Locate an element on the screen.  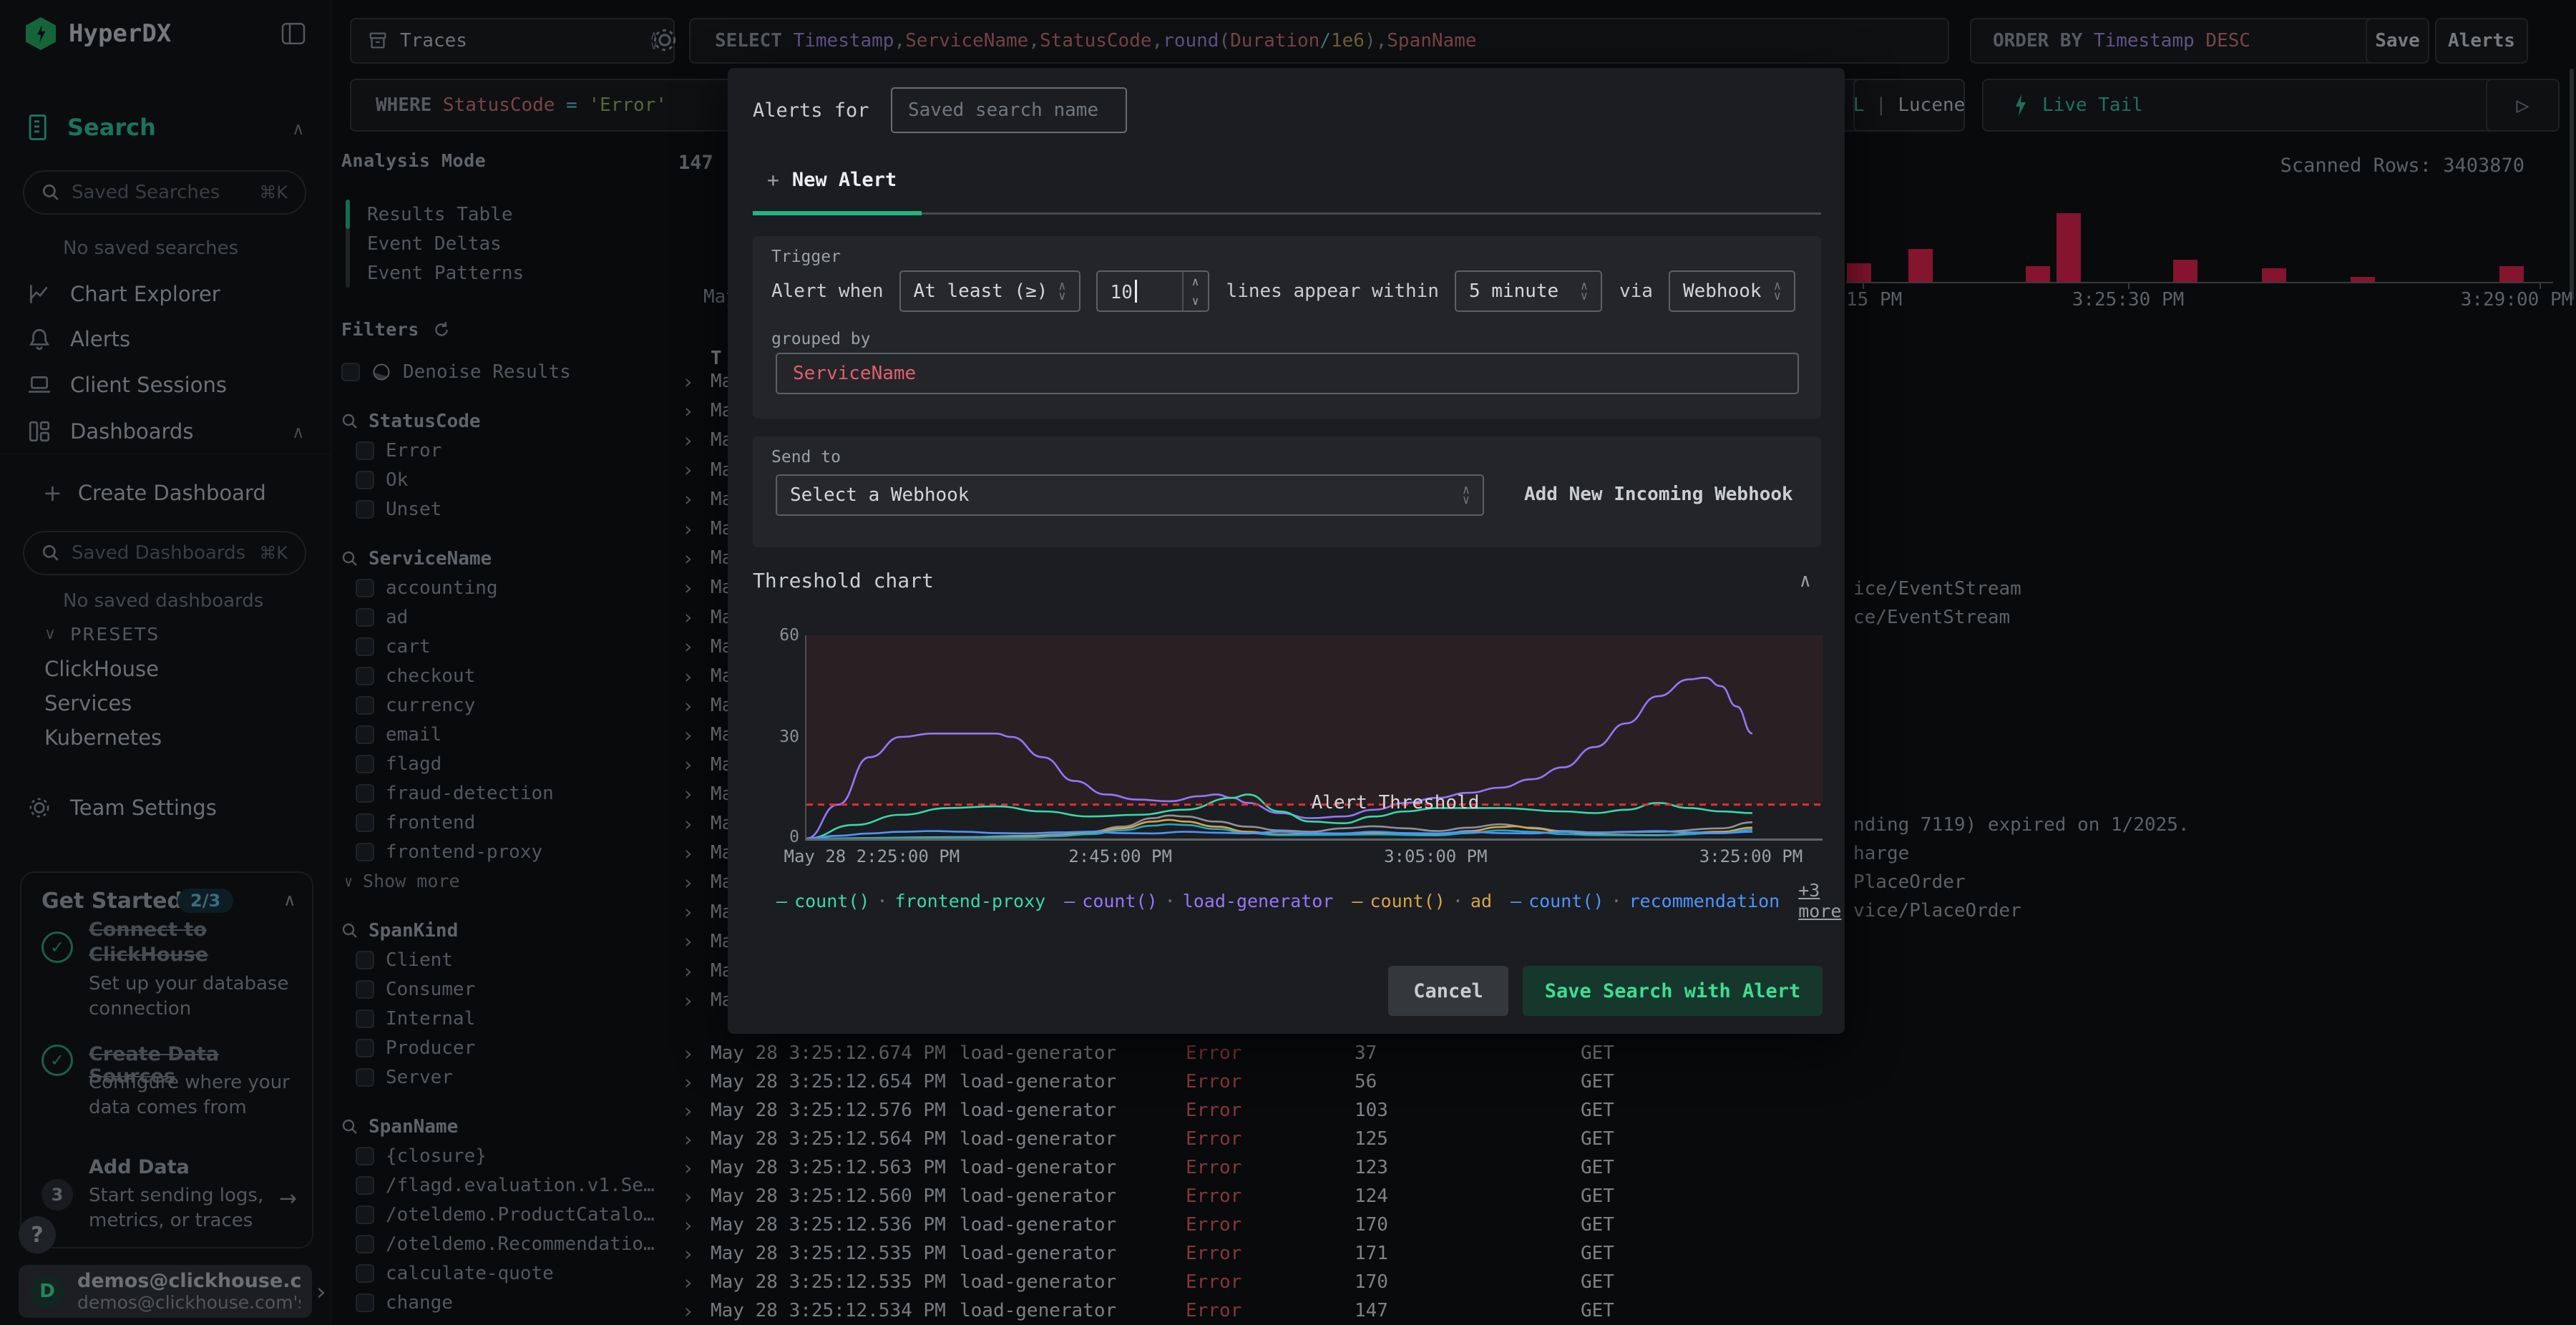
spinner-down-icon: ∨ is located at coordinates (1195, 301).